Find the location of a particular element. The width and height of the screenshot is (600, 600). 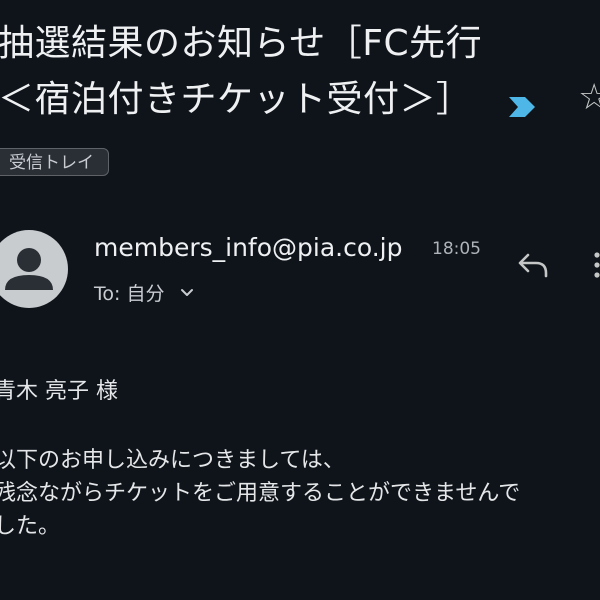

sender-avatar is located at coordinates (34, 269).